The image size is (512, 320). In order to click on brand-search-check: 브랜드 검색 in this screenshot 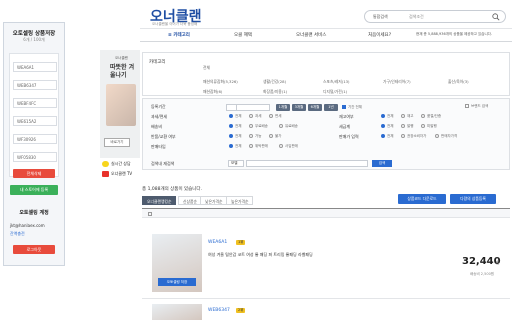, I will do `click(476, 106)`.